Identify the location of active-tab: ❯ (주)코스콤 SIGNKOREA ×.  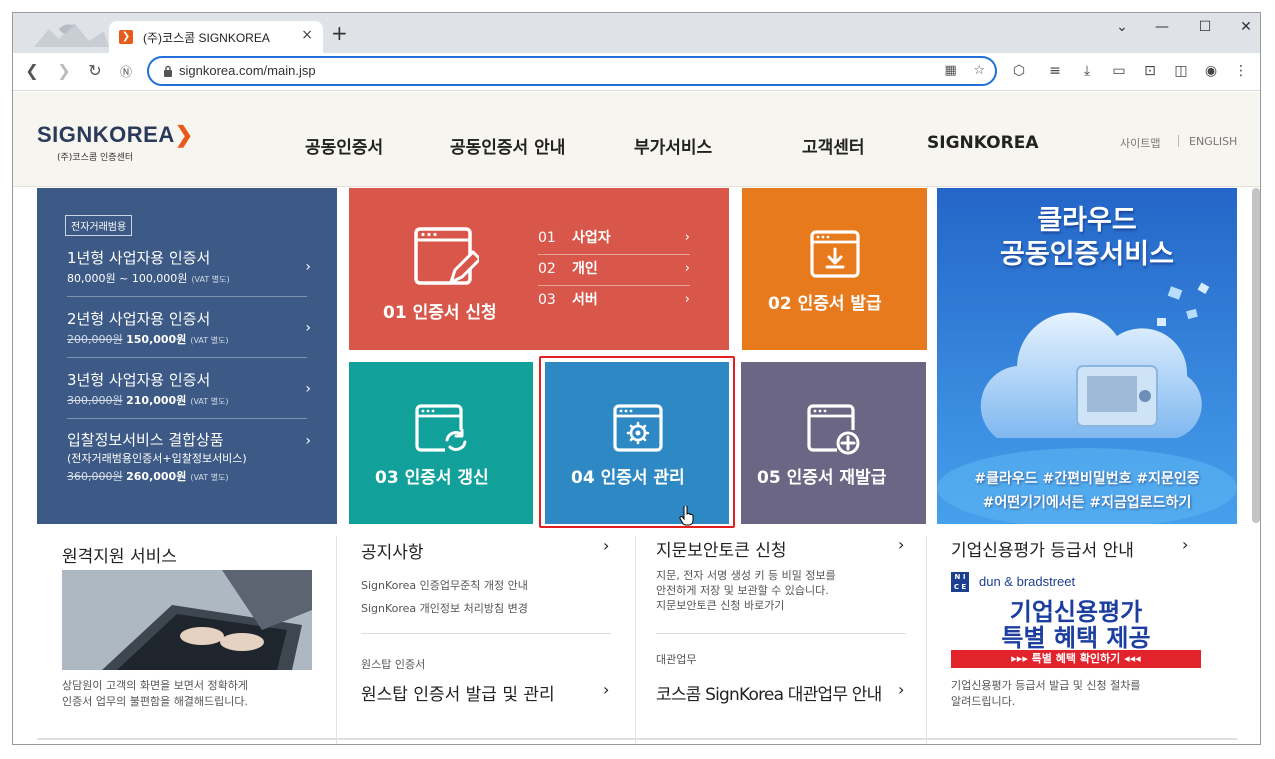
(216, 37).